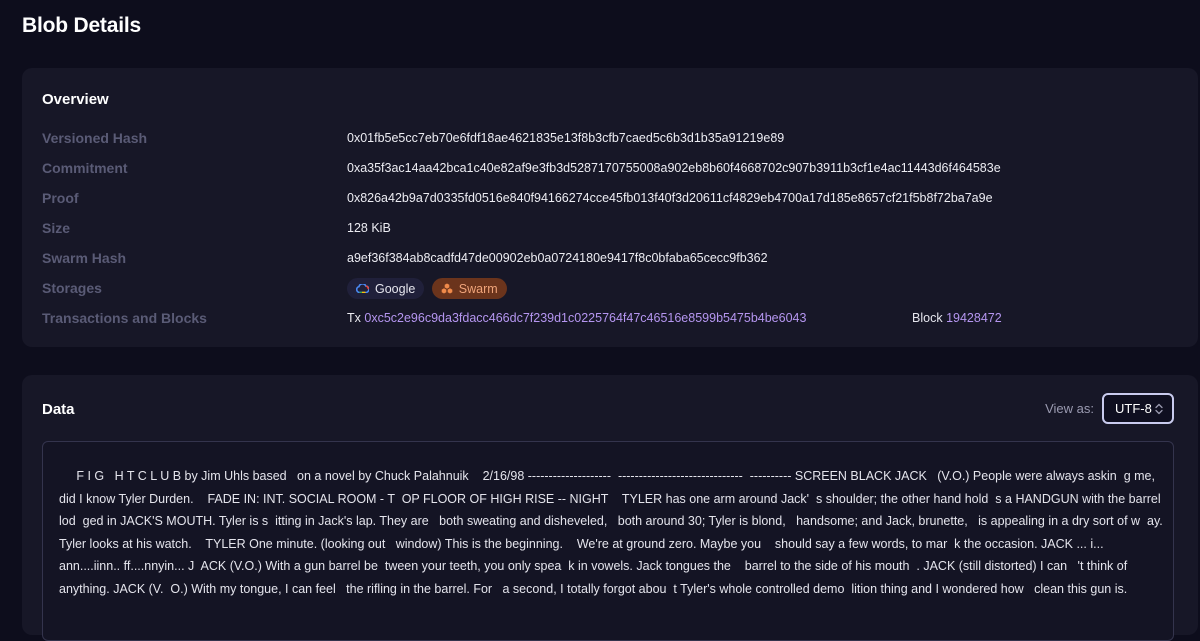  What do you see at coordinates (58, 409) in the screenshot?
I see `data-title: Data` at bounding box center [58, 409].